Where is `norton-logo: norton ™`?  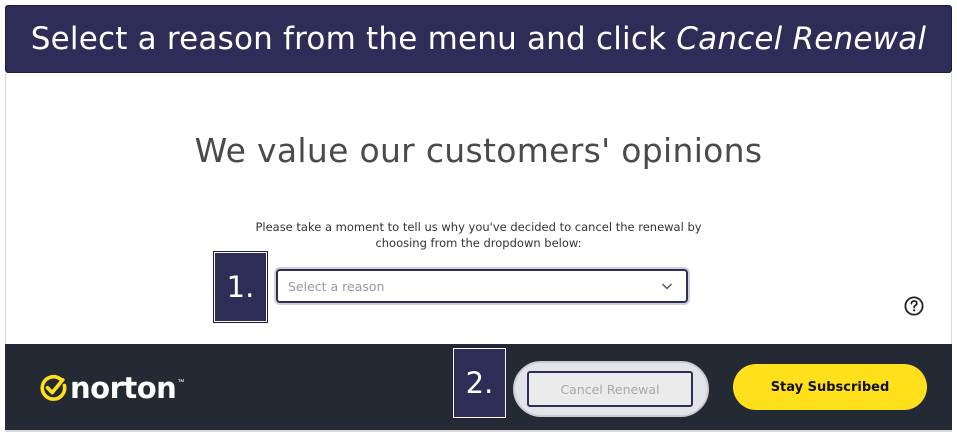
norton-logo: norton ™ is located at coordinates (111, 388).